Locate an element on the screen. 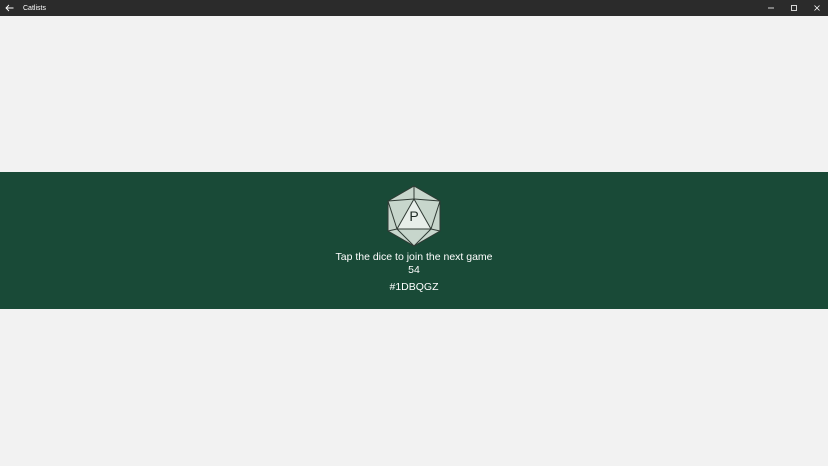 This screenshot has width=828, height=466. maximize-icon is located at coordinates (793, 8).